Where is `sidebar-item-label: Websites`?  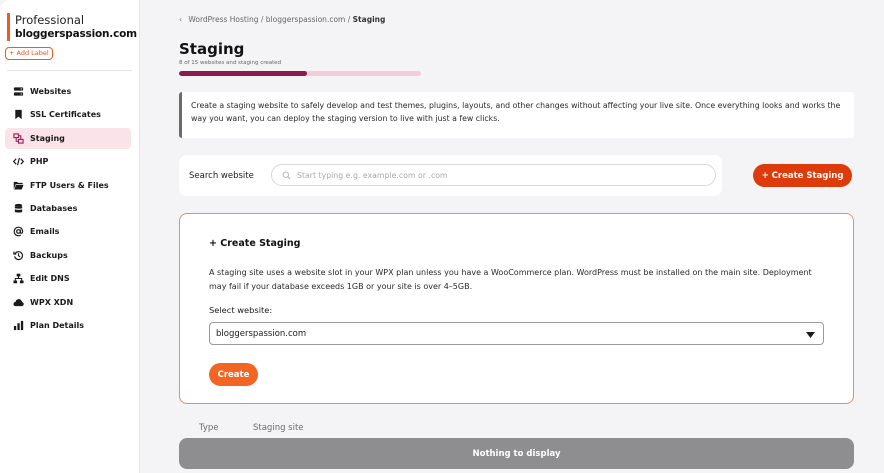 sidebar-item-label: Websites is located at coordinates (51, 91).